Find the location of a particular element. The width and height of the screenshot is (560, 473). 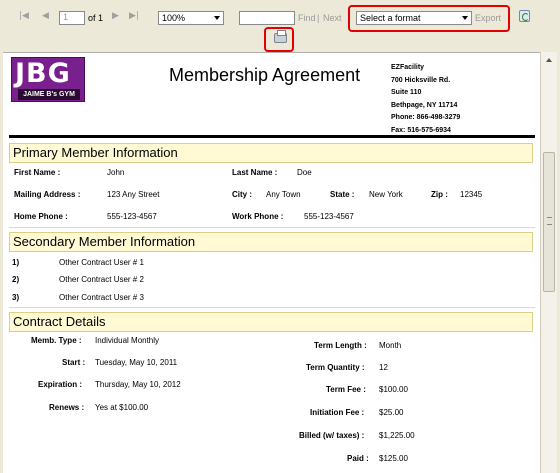

company-suite: Suite 110 is located at coordinates (406, 92).